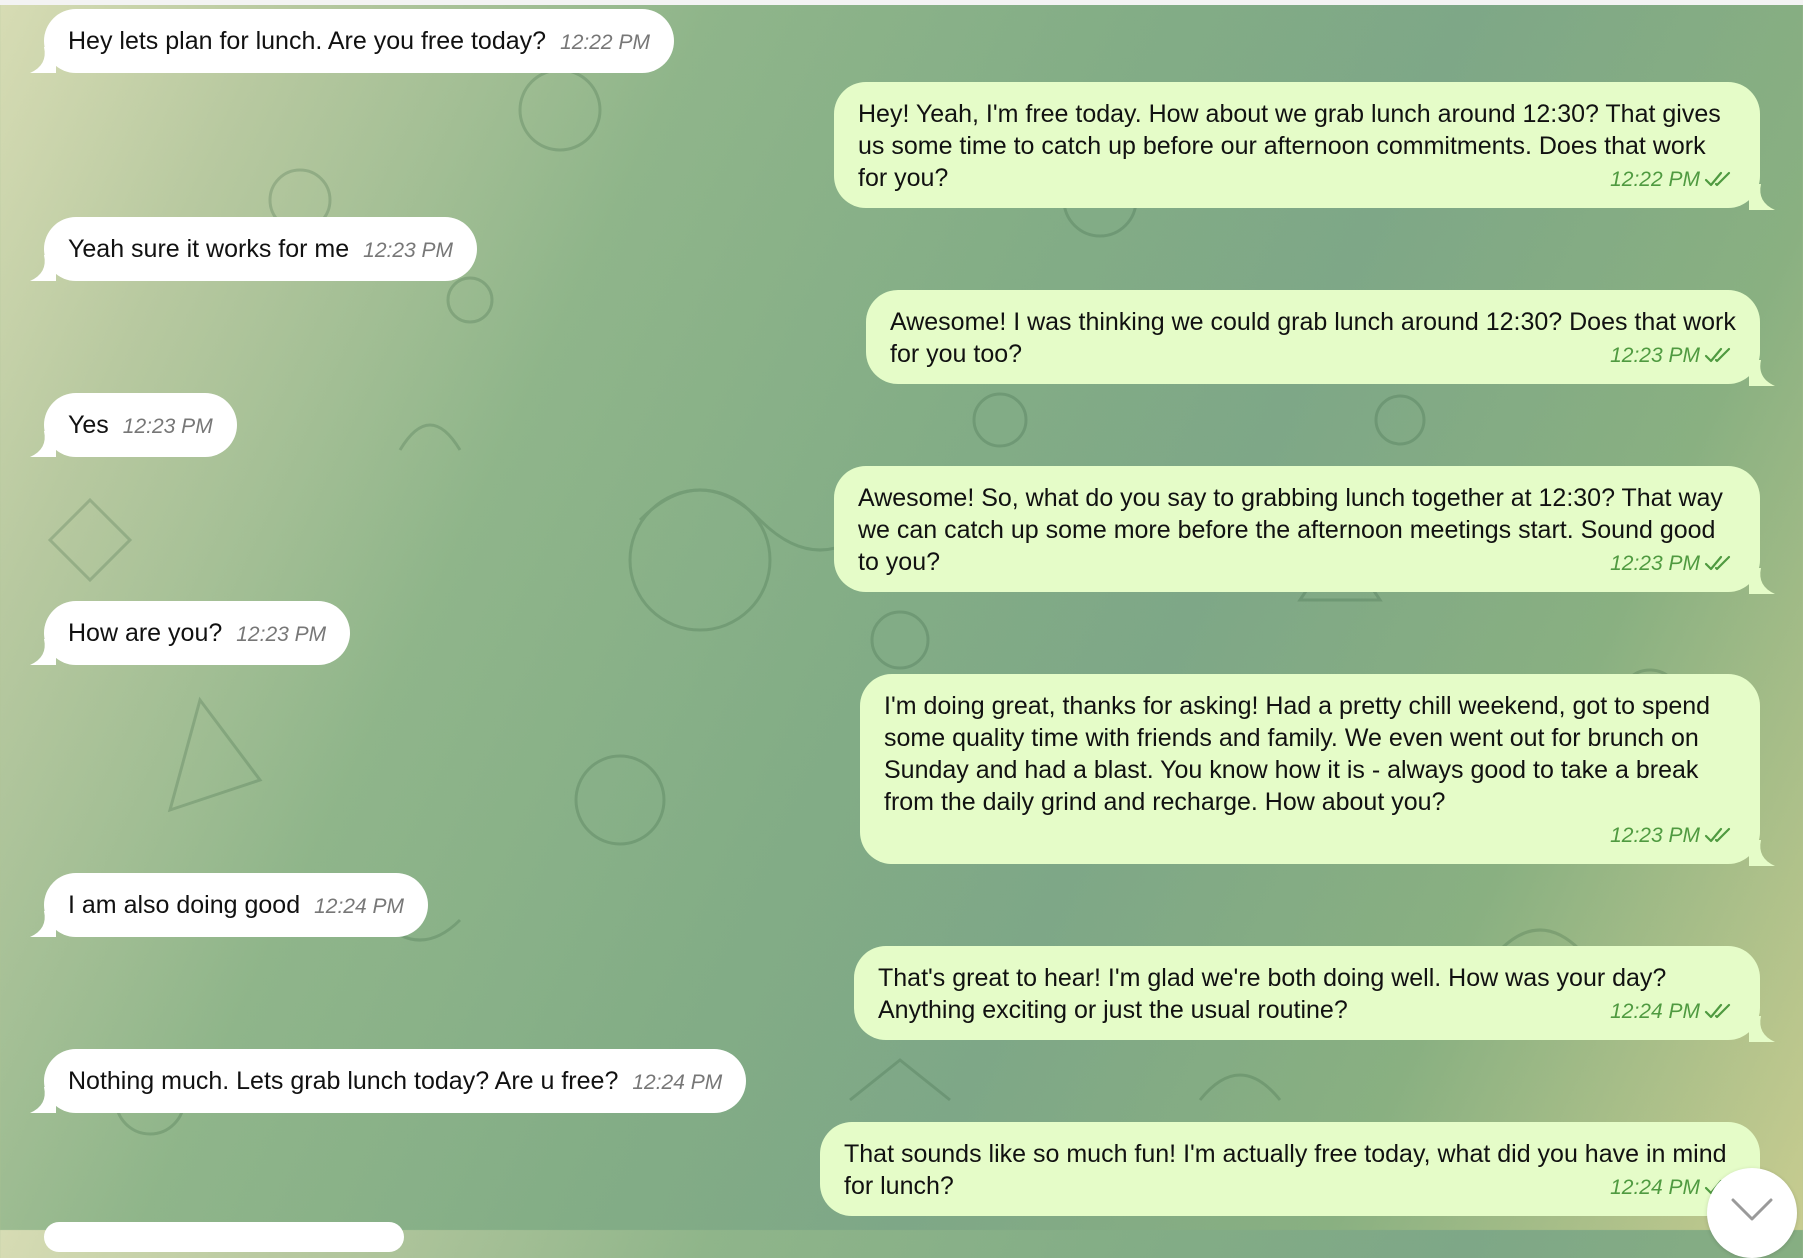 The height and width of the screenshot is (1258, 1803). I want to click on incoming-message: Yeah sure it works for me 12:23 PM, so click(261, 249).